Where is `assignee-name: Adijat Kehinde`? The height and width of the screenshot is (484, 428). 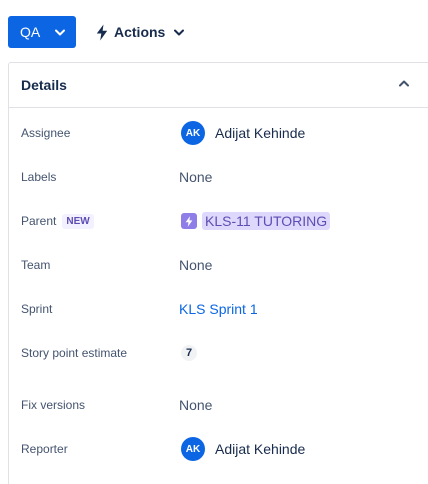 assignee-name: Adijat Kehinde is located at coordinates (260, 133).